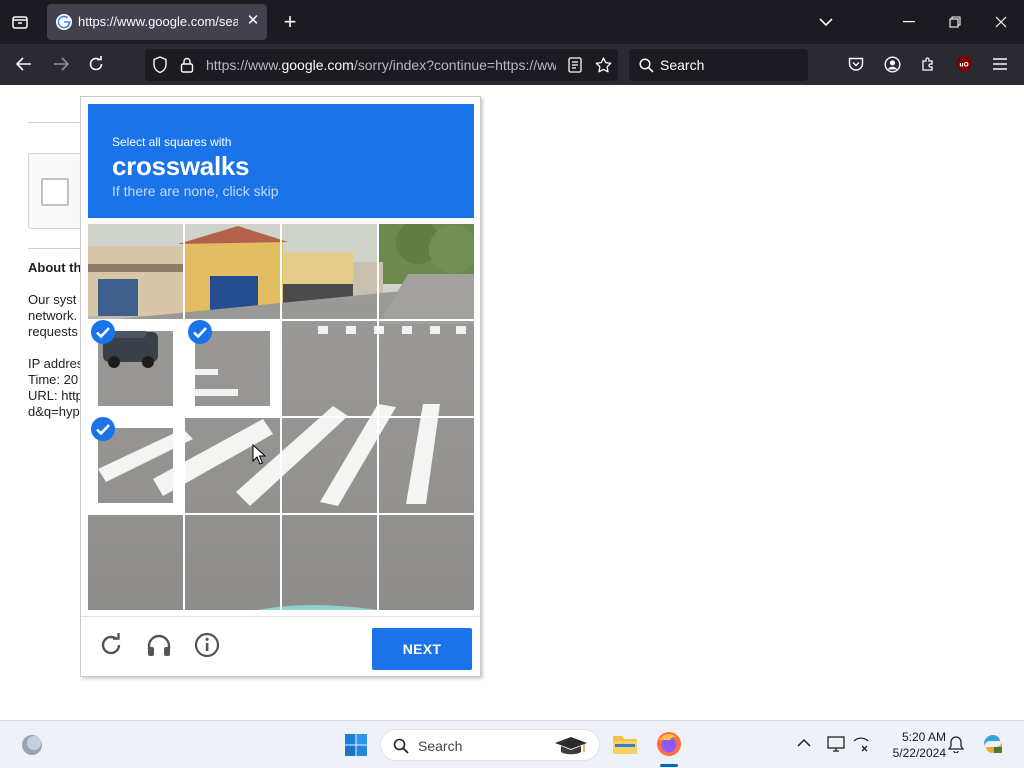 The image size is (1024, 768). What do you see at coordinates (919, 753) in the screenshot?
I see `clock-date: 5/22/2024` at bounding box center [919, 753].